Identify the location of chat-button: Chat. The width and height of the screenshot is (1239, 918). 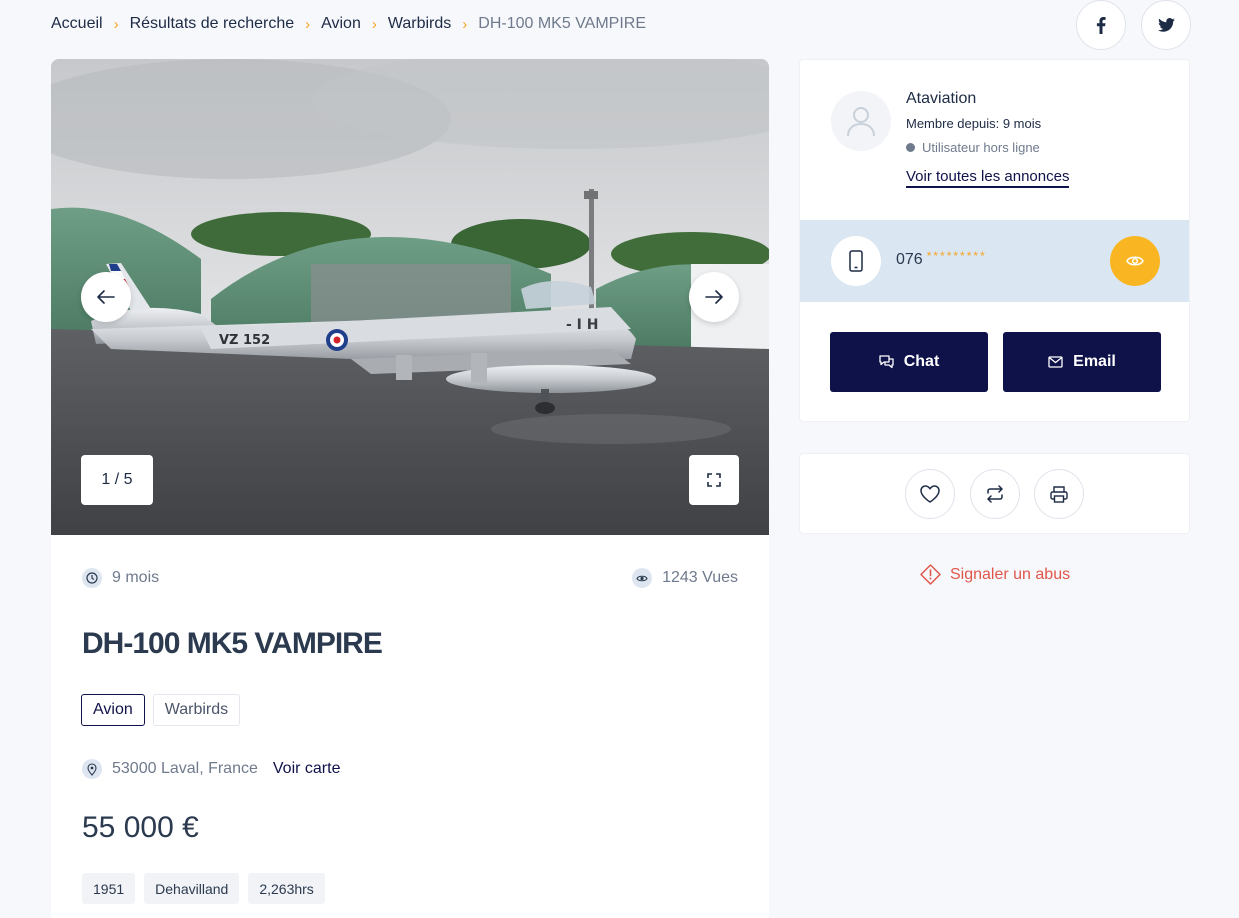
(909, 362).